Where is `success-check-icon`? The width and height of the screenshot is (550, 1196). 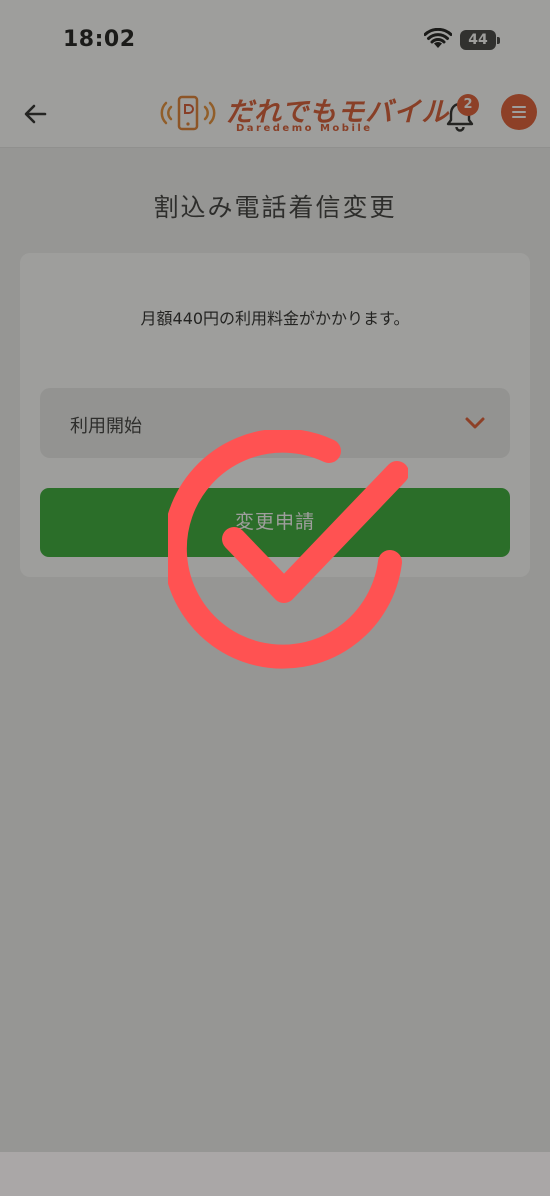 success-check-icon is located at coordinates (288, 549).